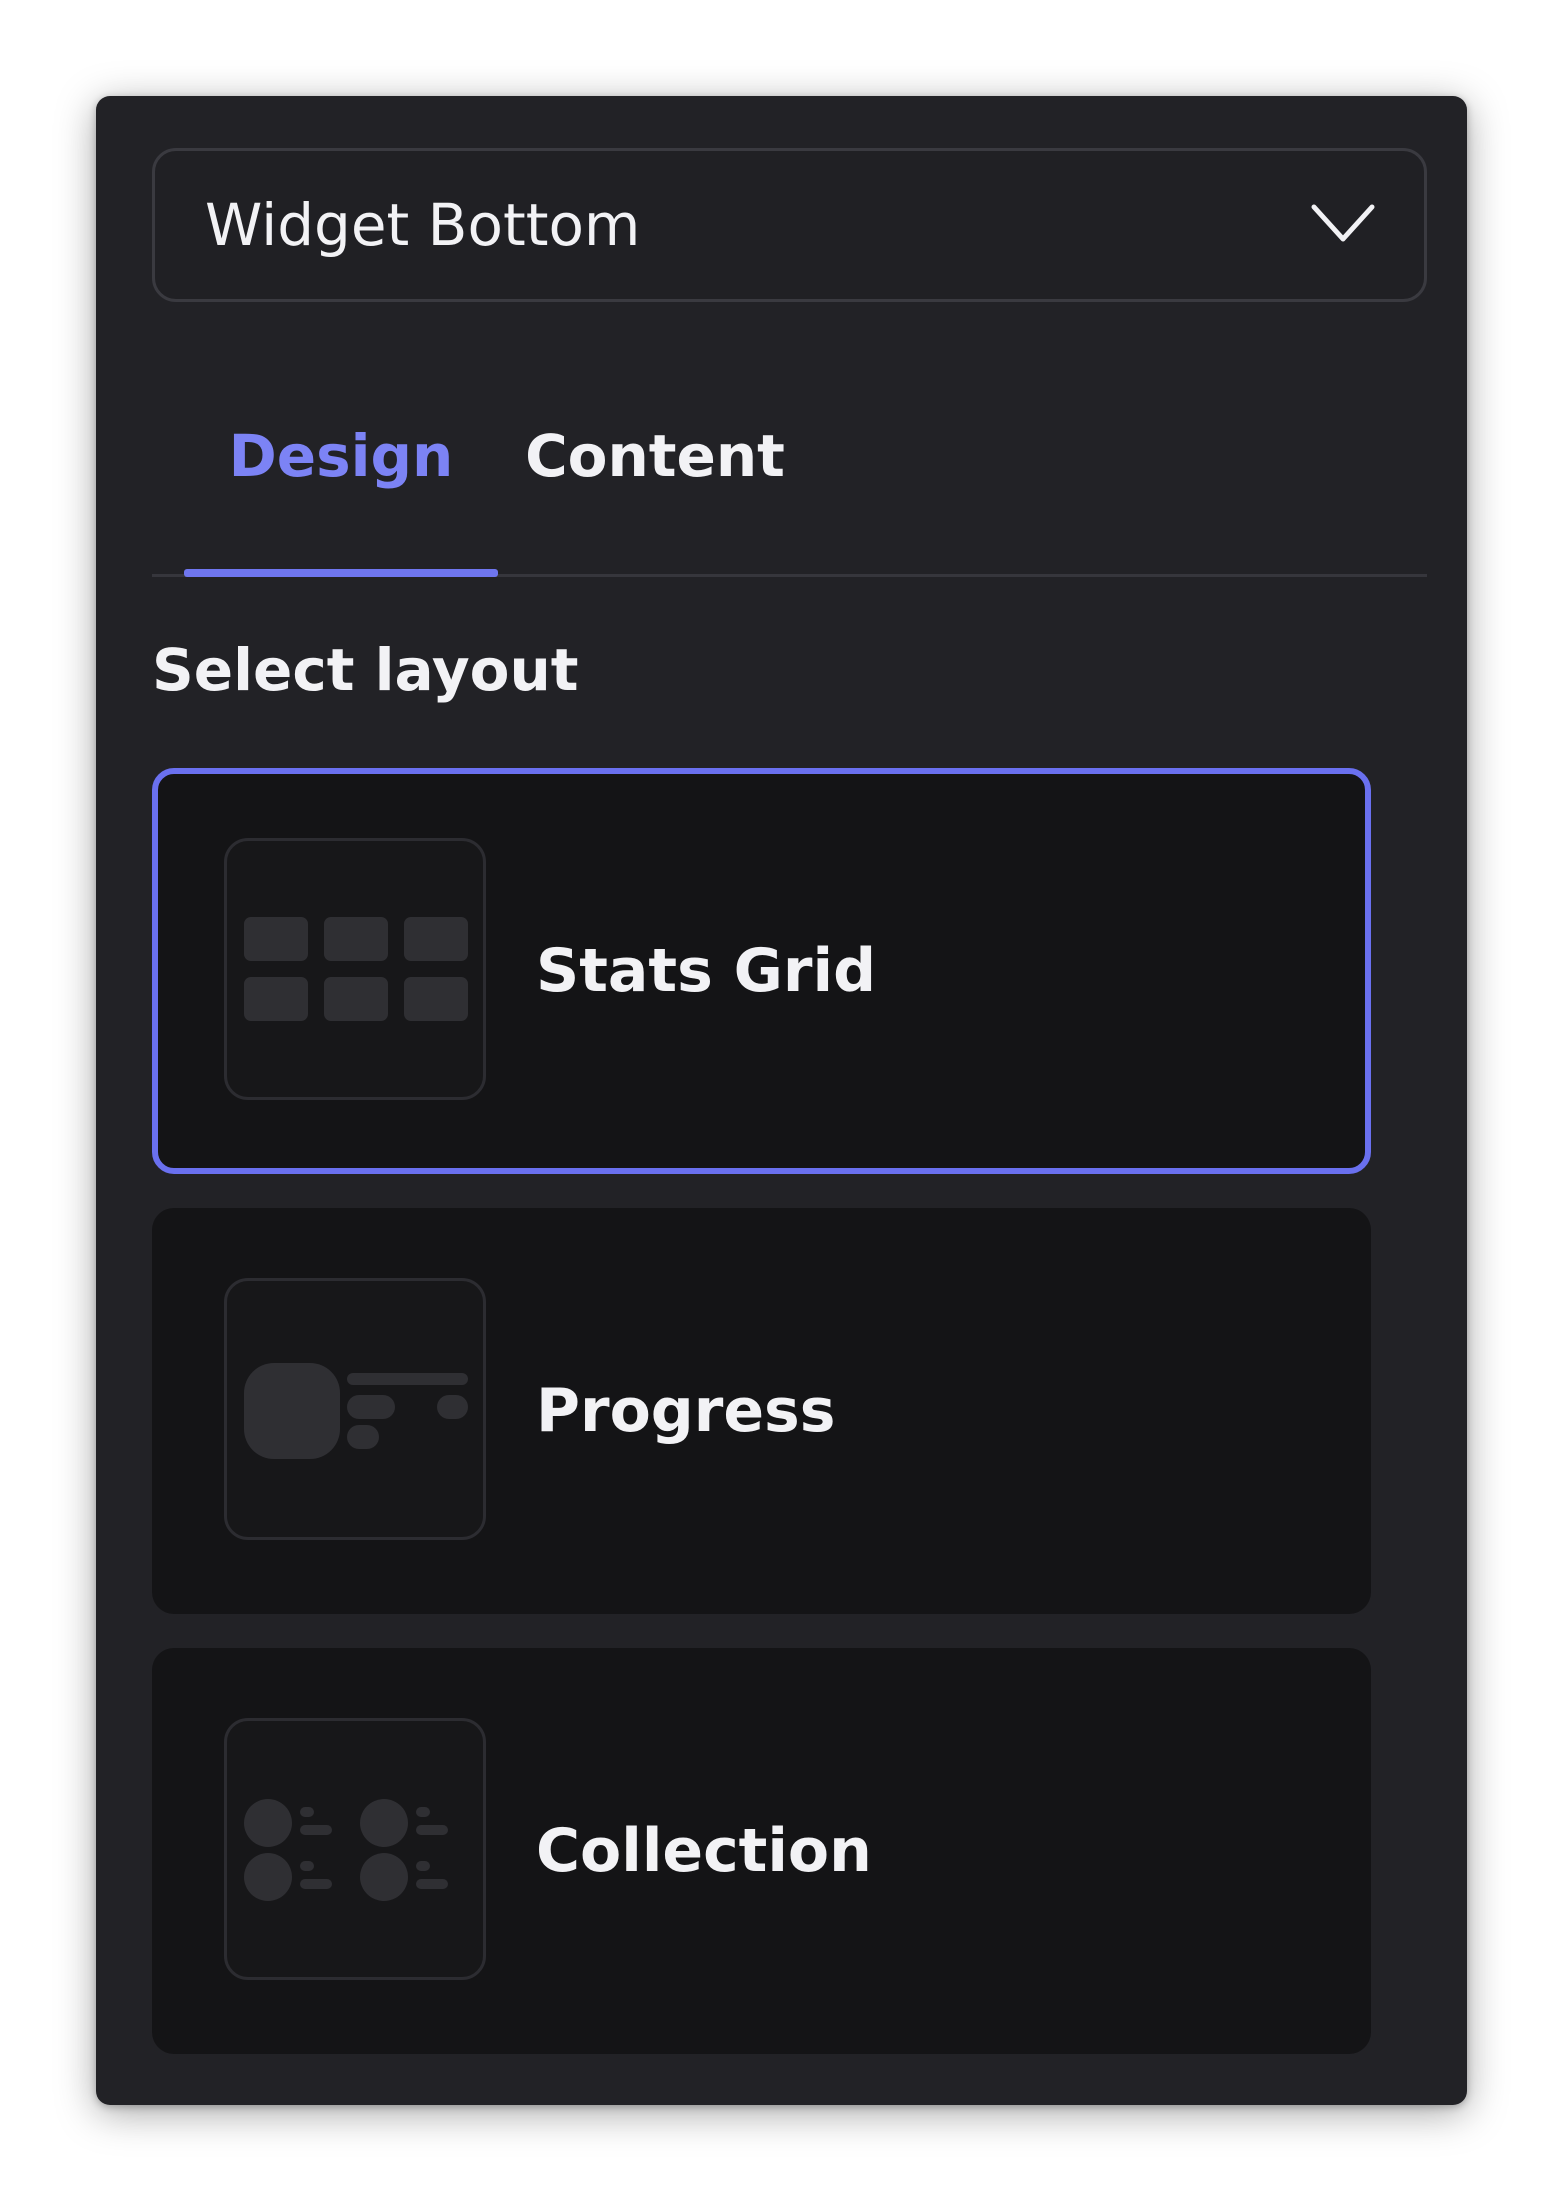  Describe the element at coordinates (706, 971) in the screenshot. I see `layout-option-label: Stats Grid` at that location.